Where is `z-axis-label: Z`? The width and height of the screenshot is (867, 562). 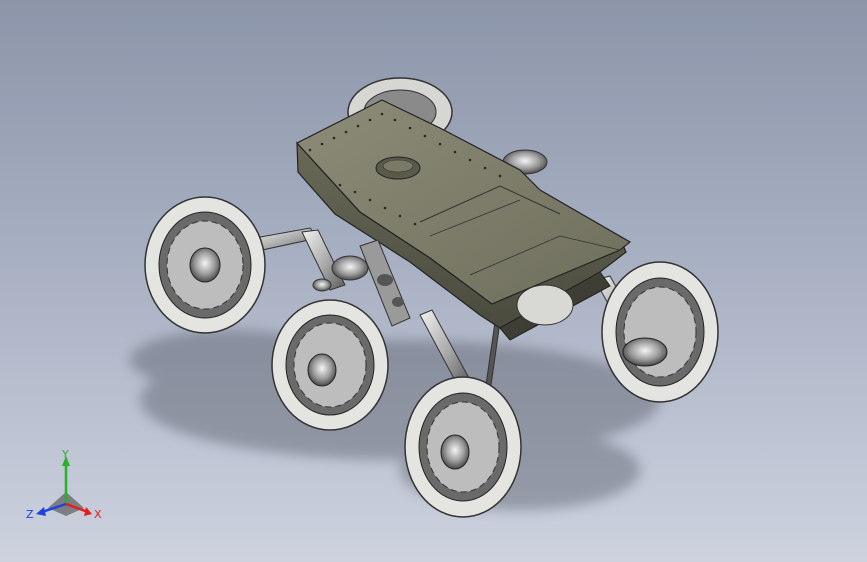 z-axis-label: Z is located at coordinates (30, 514).